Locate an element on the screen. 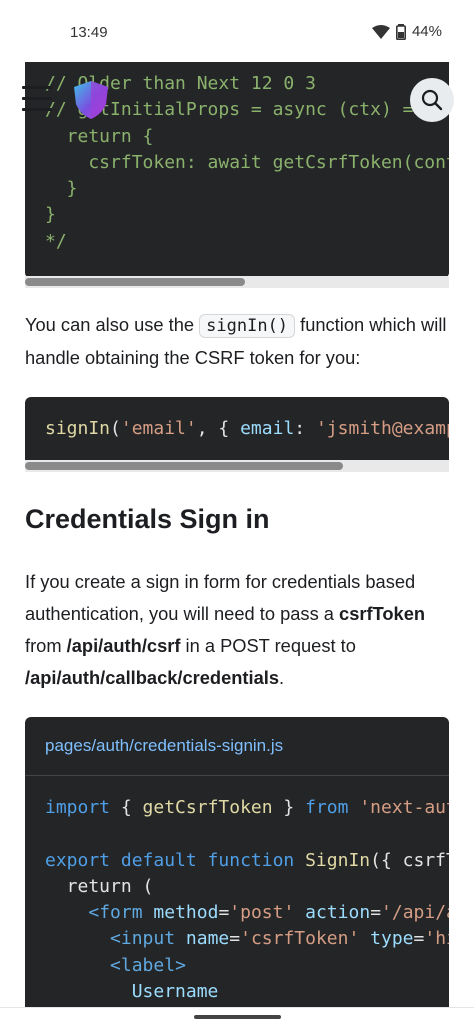 The width and height of the screenshot is (474, 1027). search-button is located at coordinates (432, 100).